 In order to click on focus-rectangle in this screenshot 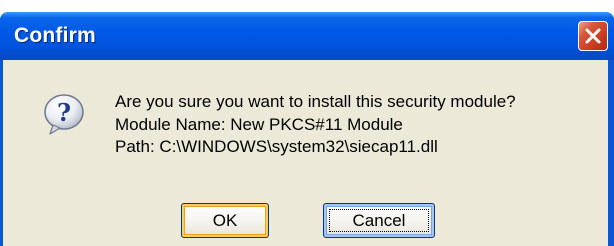, I will do `click(379, 220)`.